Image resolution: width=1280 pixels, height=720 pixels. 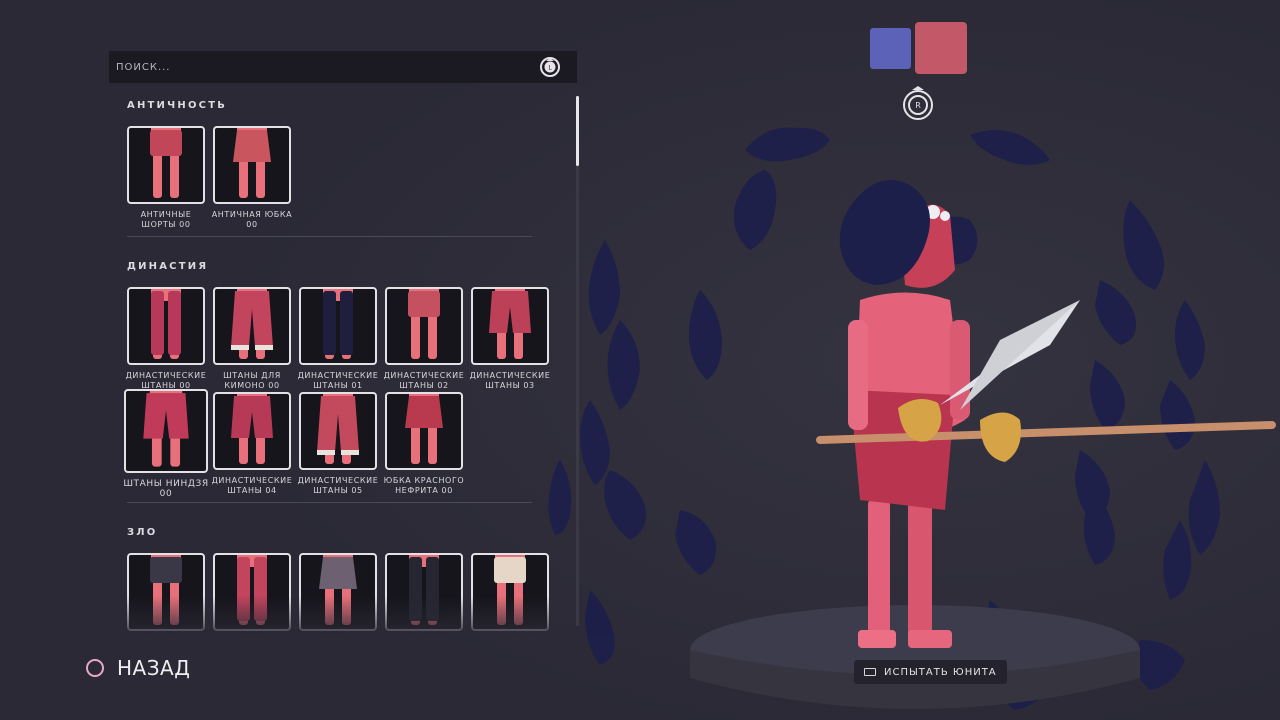 I want to click on item-card: ШТАНЫ ДЛЯ КИМОНО 00, so click(x=252, y=338).